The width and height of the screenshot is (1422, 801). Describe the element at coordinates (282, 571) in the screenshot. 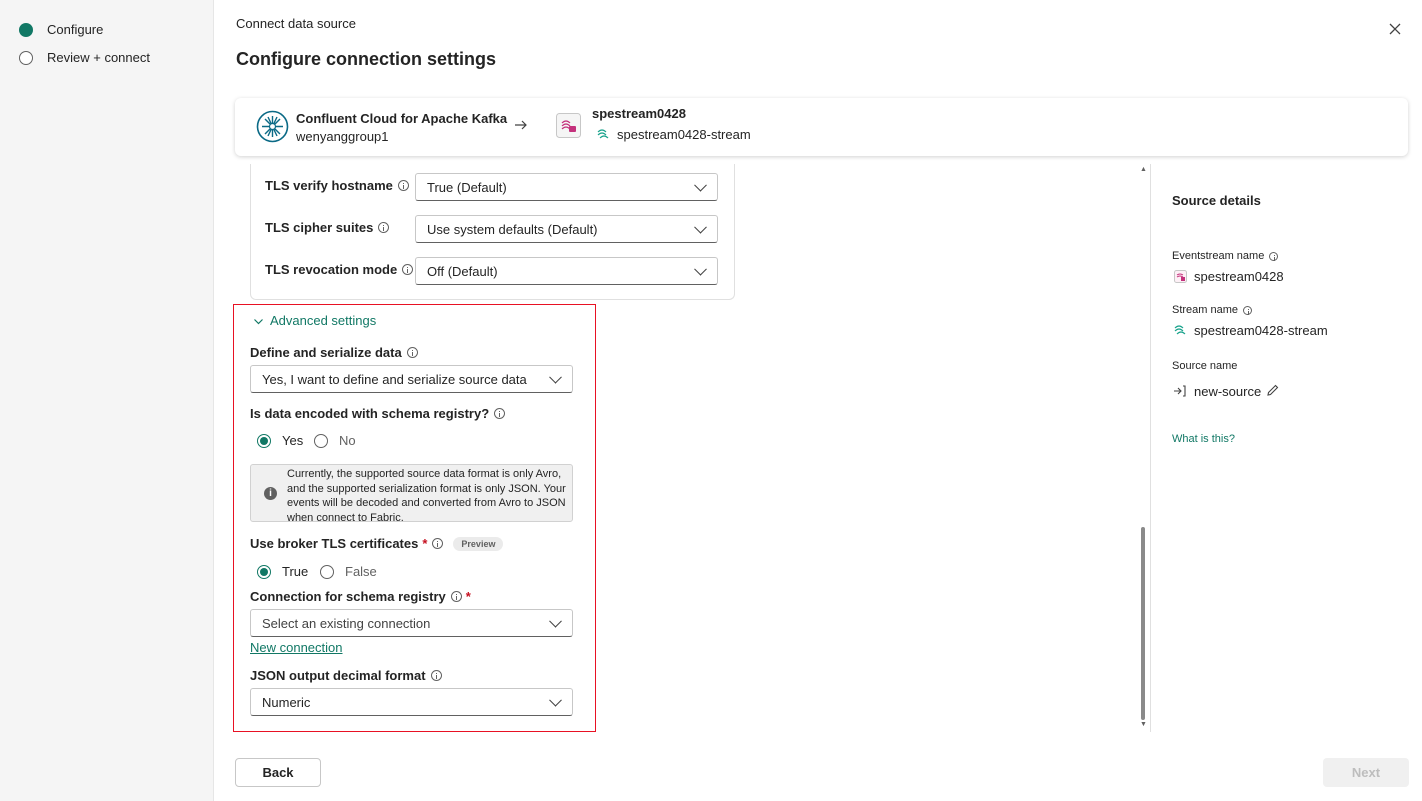

I see `broker-true-radio-option: True` at that location.